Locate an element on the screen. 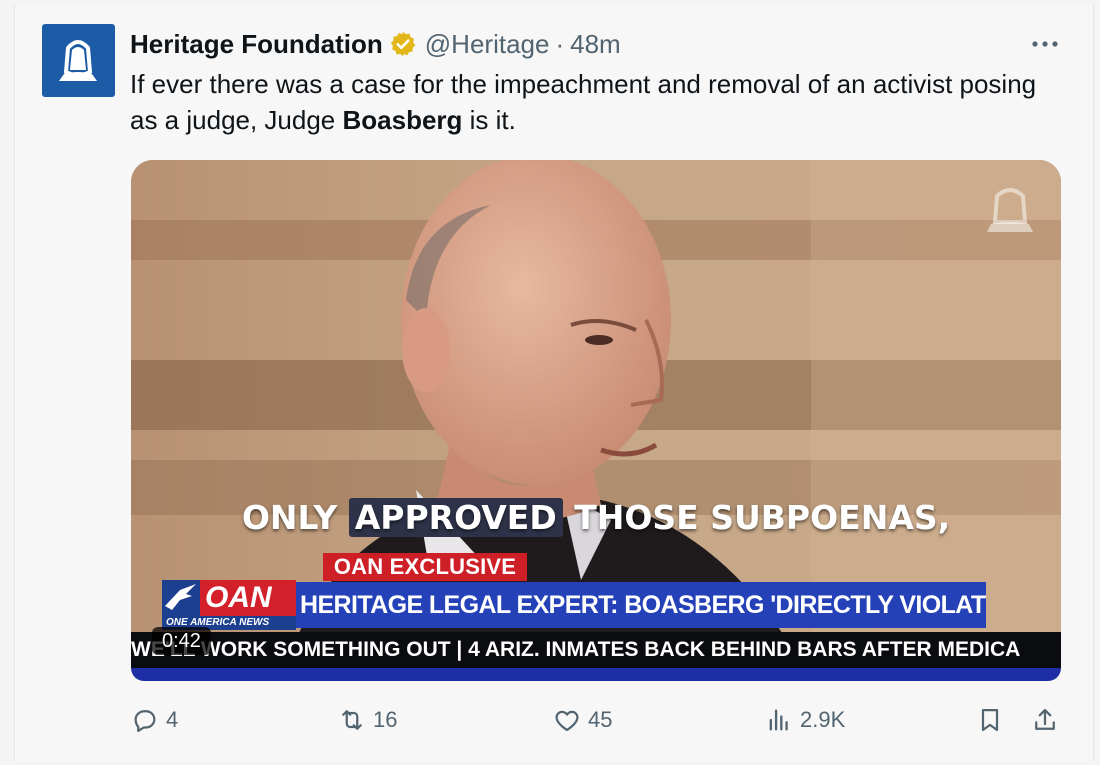 This screenshot has width=1100, height=765. tweet-text-bold: Boasberg is located at coordinates (403, 120).